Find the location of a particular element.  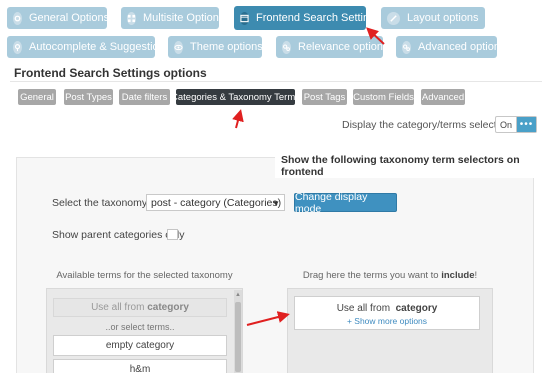

pin-icon is located at coordinates (17, 47).